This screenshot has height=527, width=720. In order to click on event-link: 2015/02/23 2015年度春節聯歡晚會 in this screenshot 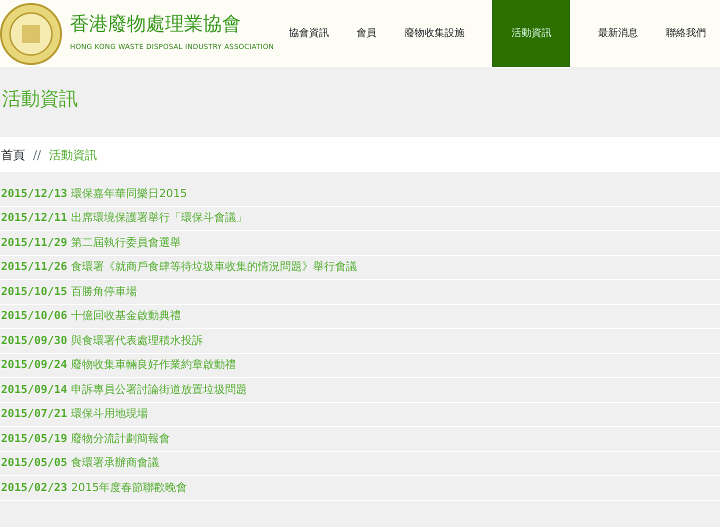, I will do `click(94, 488)`.